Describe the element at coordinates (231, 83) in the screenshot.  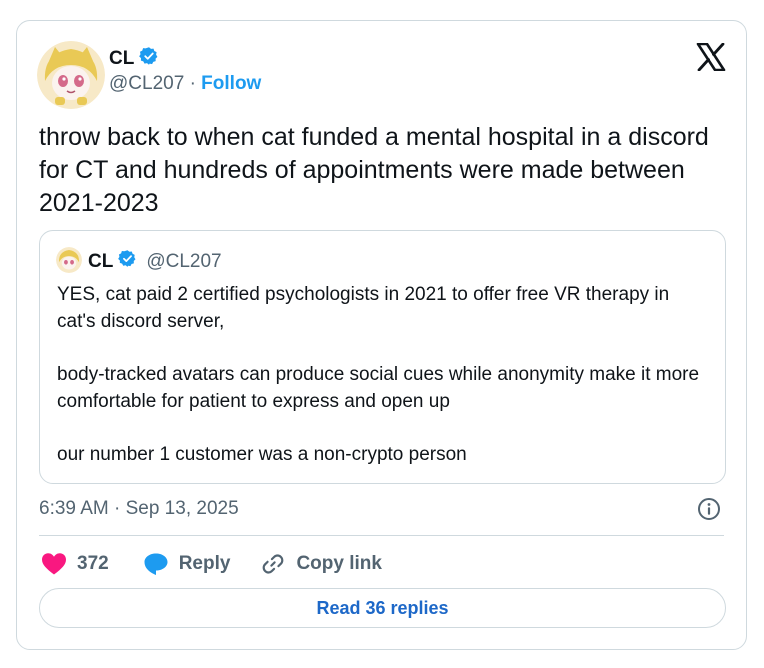
I see `follow-link: Follow` at that location.